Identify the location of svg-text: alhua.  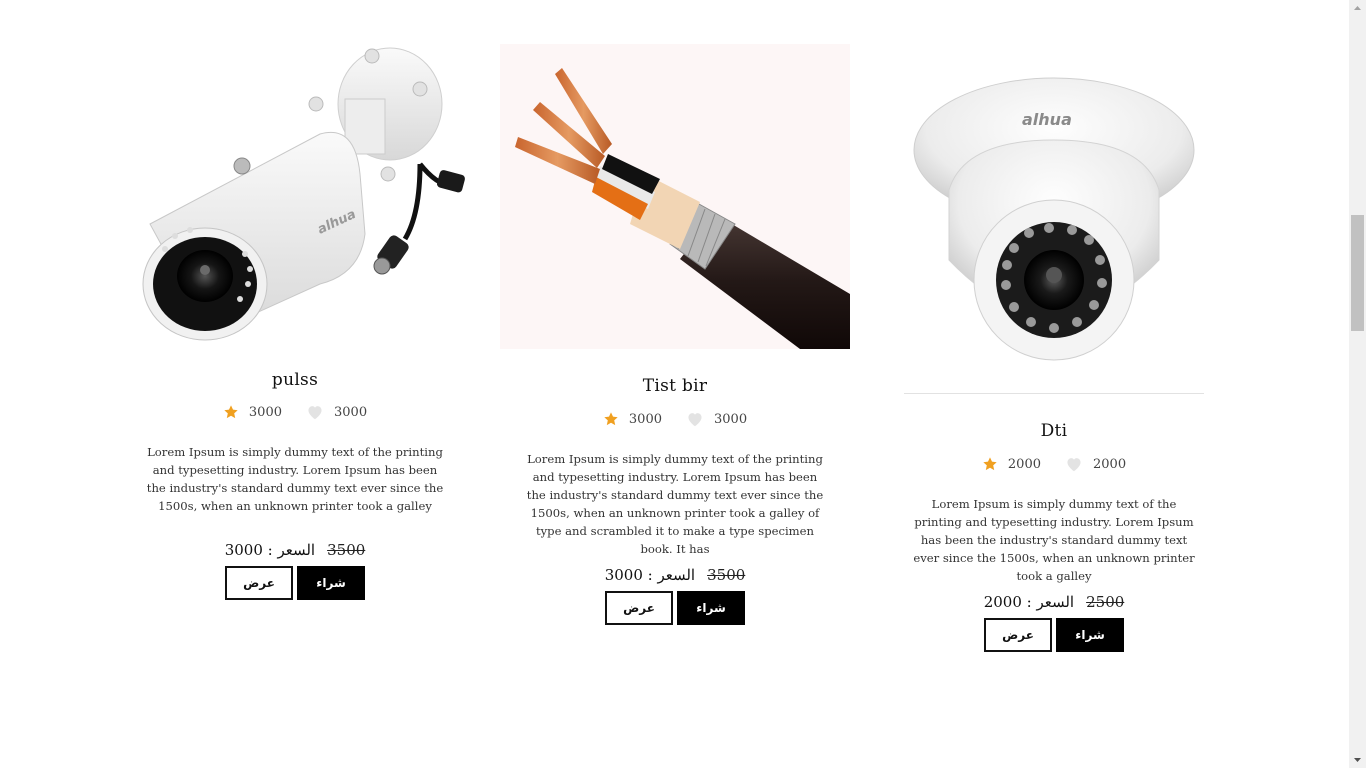
(1047, 119).